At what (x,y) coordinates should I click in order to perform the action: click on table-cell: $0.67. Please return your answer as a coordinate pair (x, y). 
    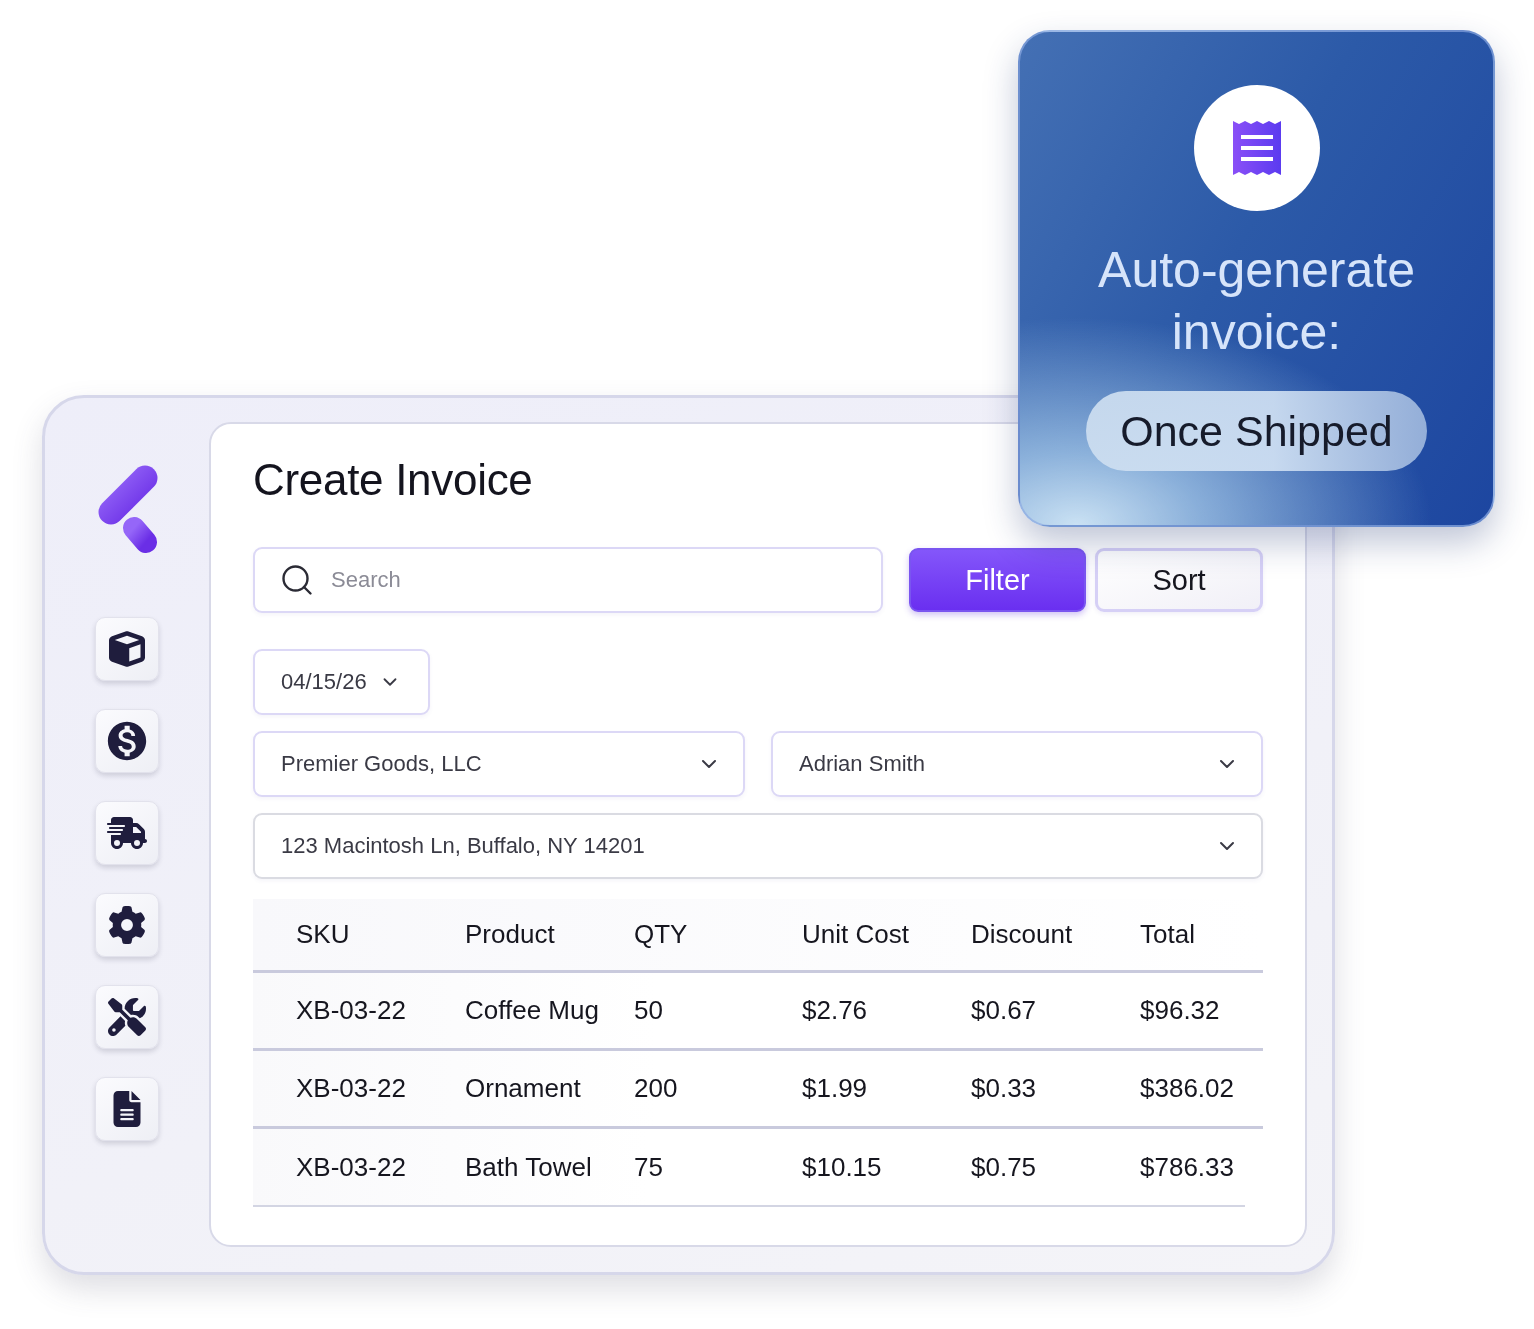
    Looking at the image, I should click on (1004, 1010).